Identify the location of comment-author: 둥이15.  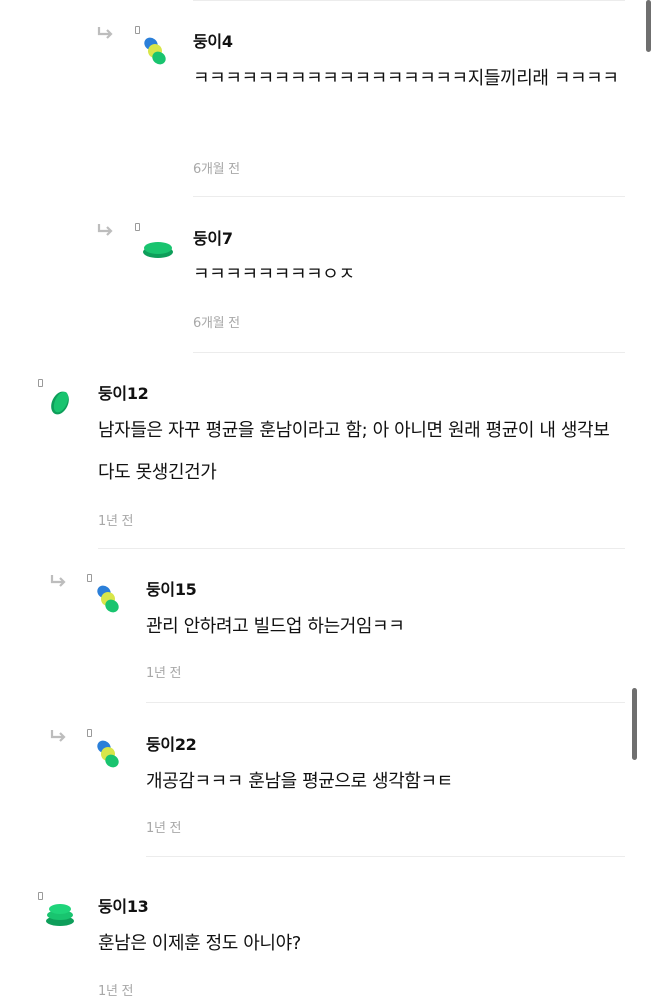
(171, 588).